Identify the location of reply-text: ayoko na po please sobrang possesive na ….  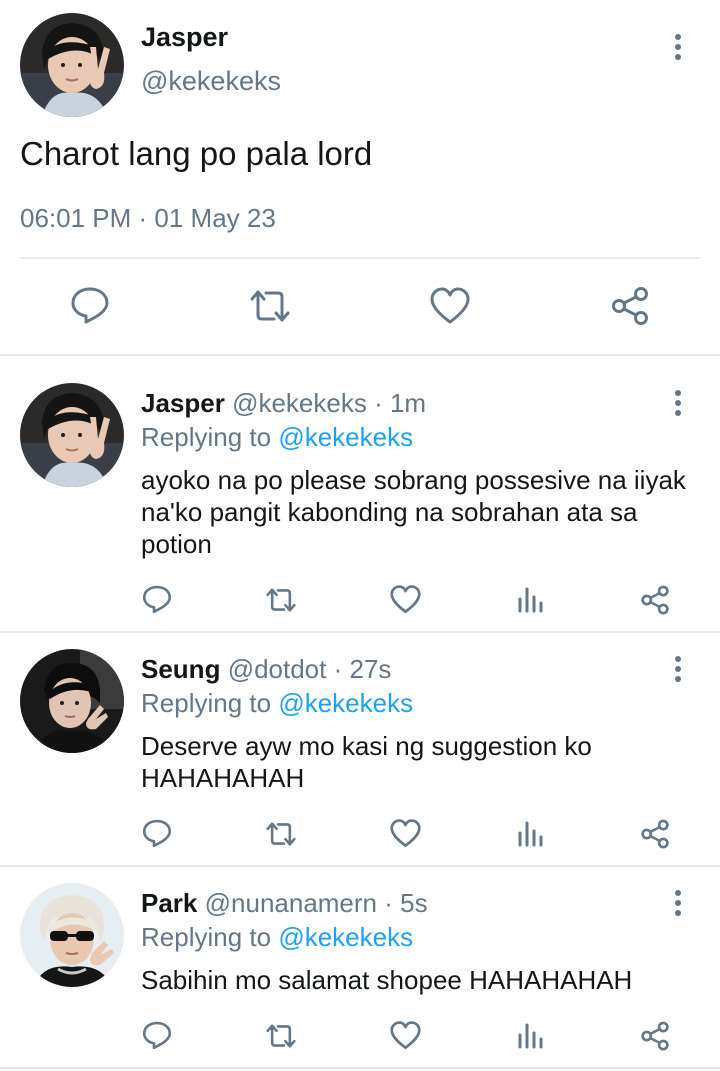
(413, 512).